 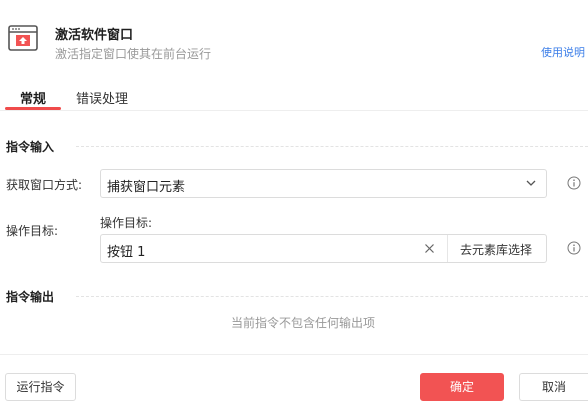 I want to click on target-sublabel: 操作目标:, so click(x=126, y=223).